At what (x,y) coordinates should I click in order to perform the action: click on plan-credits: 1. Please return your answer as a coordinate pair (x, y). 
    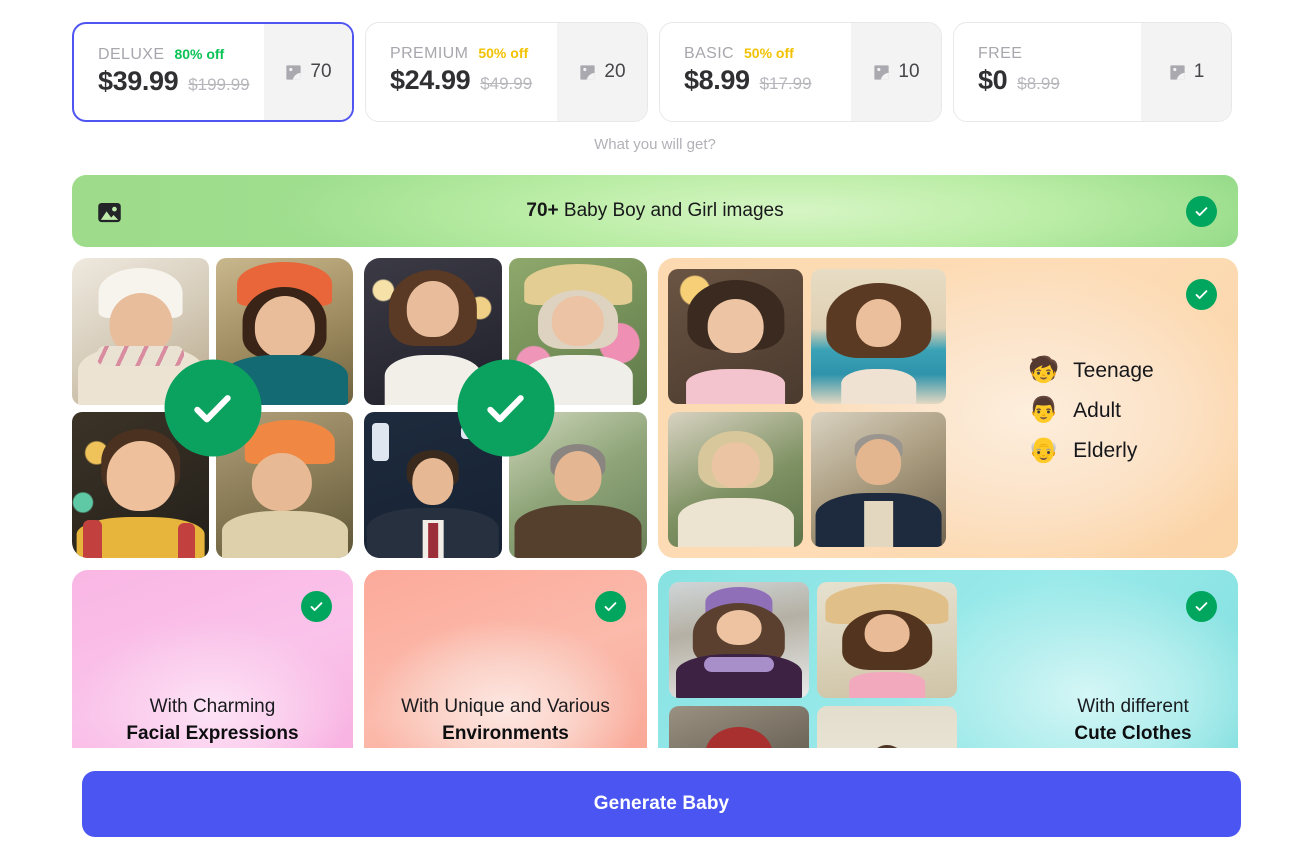
    Looking at the image, I should click on (1186, 72).